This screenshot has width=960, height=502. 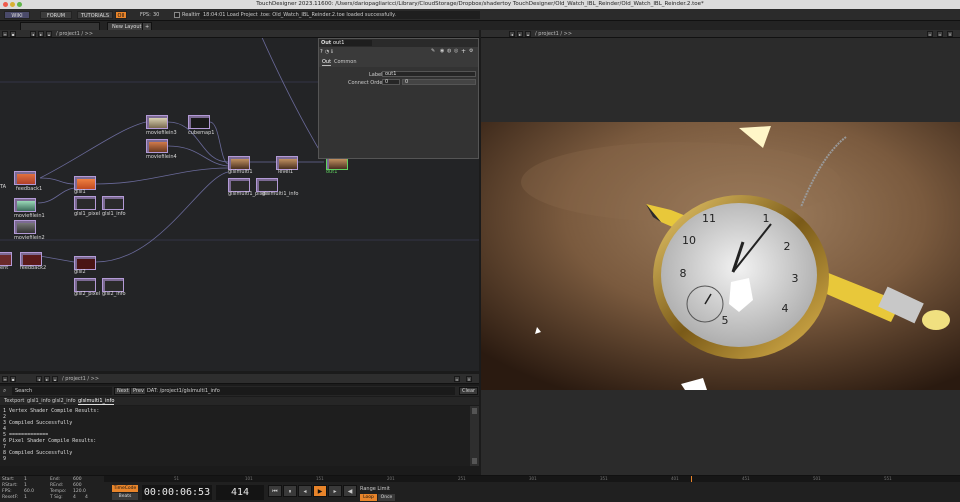 What do you see at coordinates (25, 227) in the screenshot?
I see `node-moviefilein2` at bounding box center [25, 227].